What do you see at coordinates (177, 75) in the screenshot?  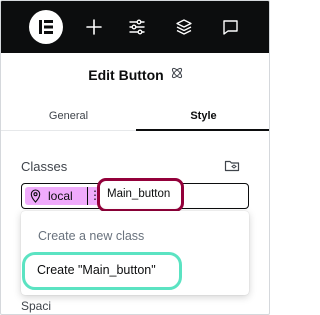 I see `atomic-icon` at bounding box center [177, 75].